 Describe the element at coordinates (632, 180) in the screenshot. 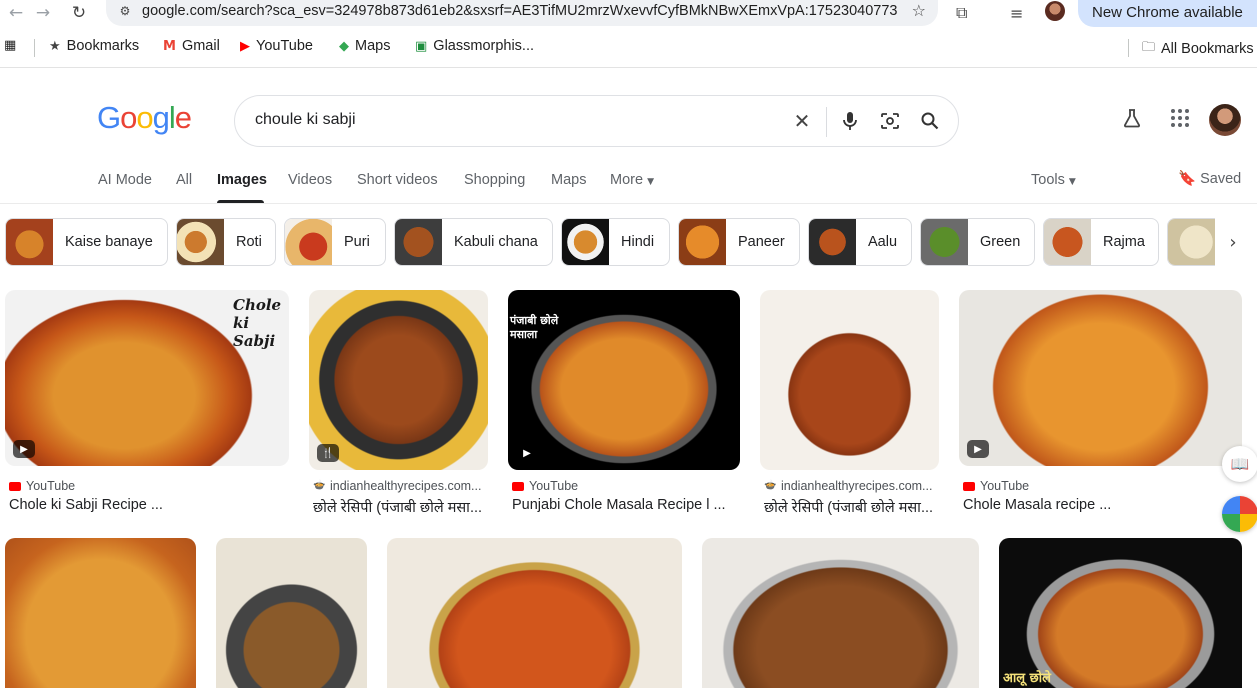

I see `tab-more: More ▼` at that location.